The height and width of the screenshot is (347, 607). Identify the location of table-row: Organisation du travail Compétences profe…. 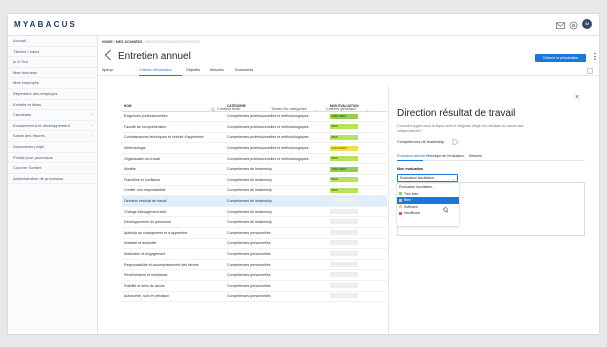
(254, 159).